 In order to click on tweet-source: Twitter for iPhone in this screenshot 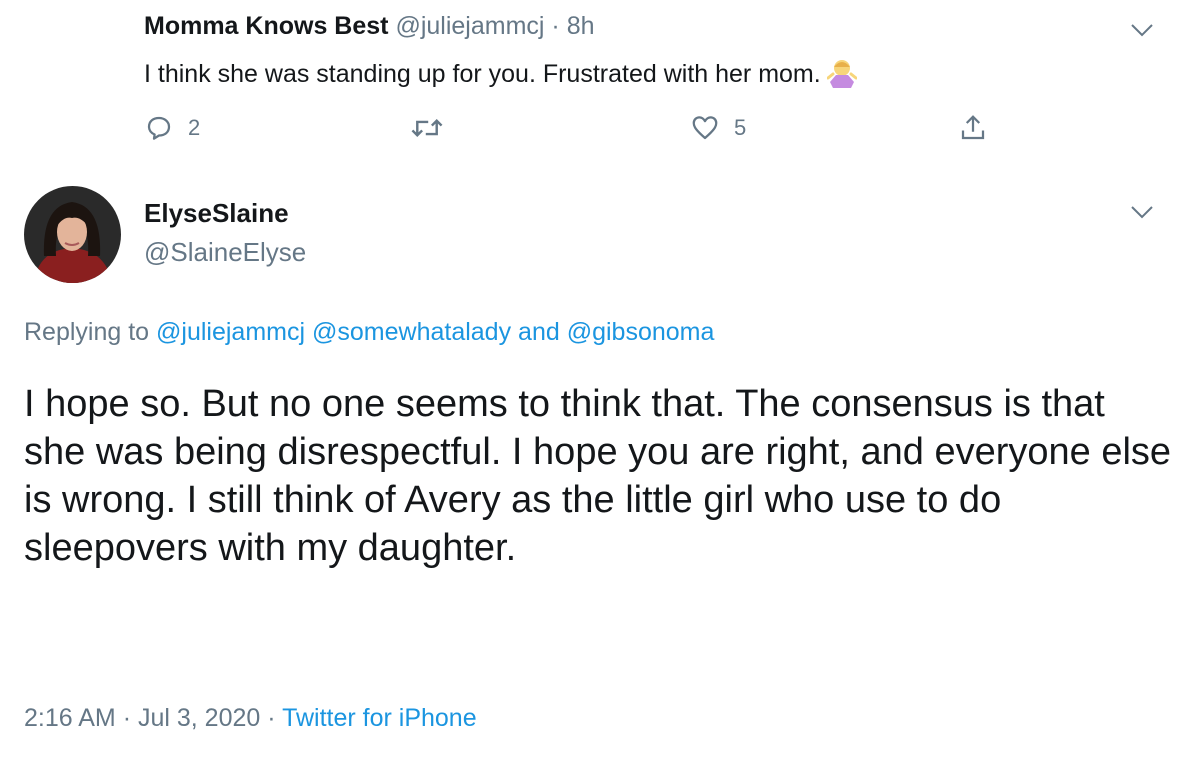, I will do `click(379, 718)`.